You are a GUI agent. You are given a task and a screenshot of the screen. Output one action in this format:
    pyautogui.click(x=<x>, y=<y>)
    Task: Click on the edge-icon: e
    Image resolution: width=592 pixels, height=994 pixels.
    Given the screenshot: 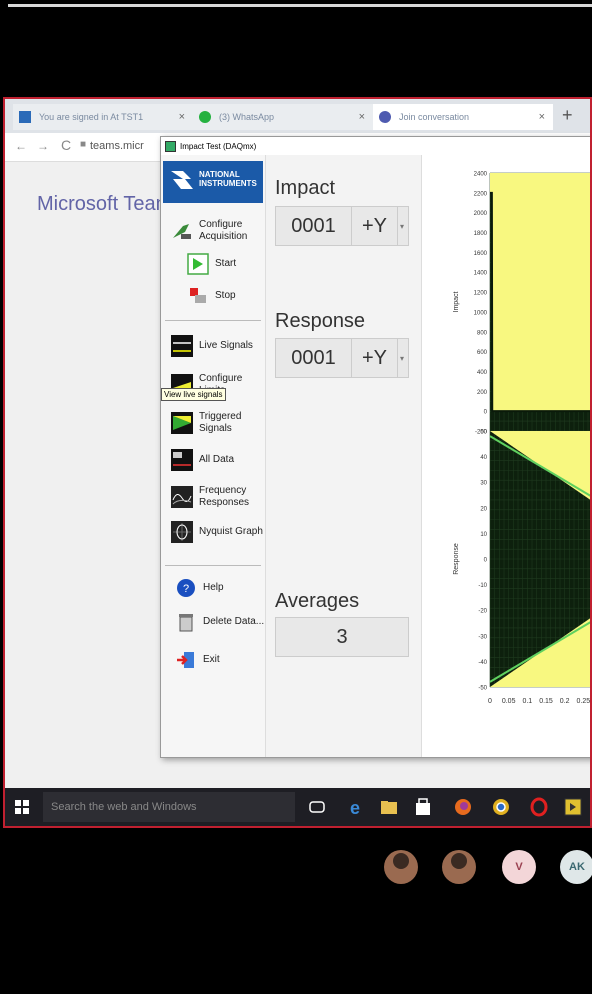 What is the action you would take?
    pyautogui.click(x=355, y=807)
    